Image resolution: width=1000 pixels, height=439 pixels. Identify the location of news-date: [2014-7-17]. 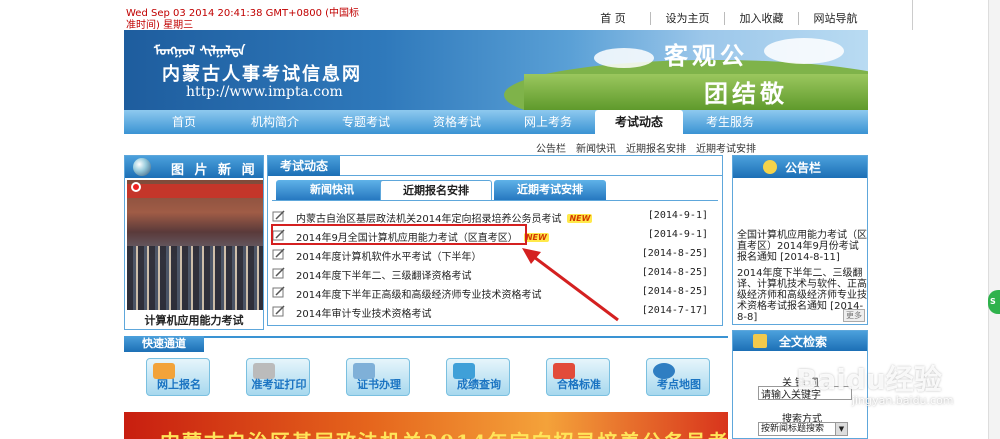
(674, 310).